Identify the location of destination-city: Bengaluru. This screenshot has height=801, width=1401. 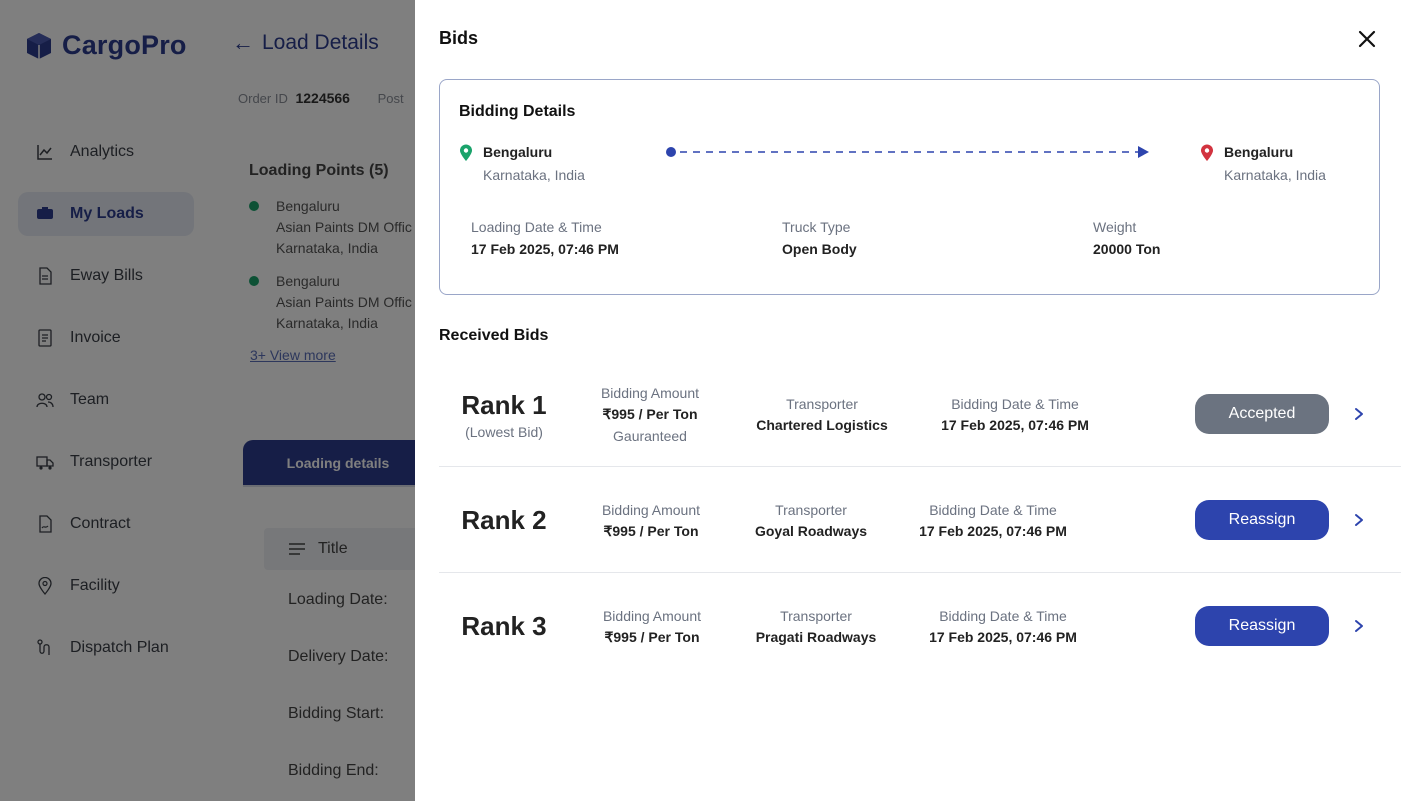
(1259, 152).